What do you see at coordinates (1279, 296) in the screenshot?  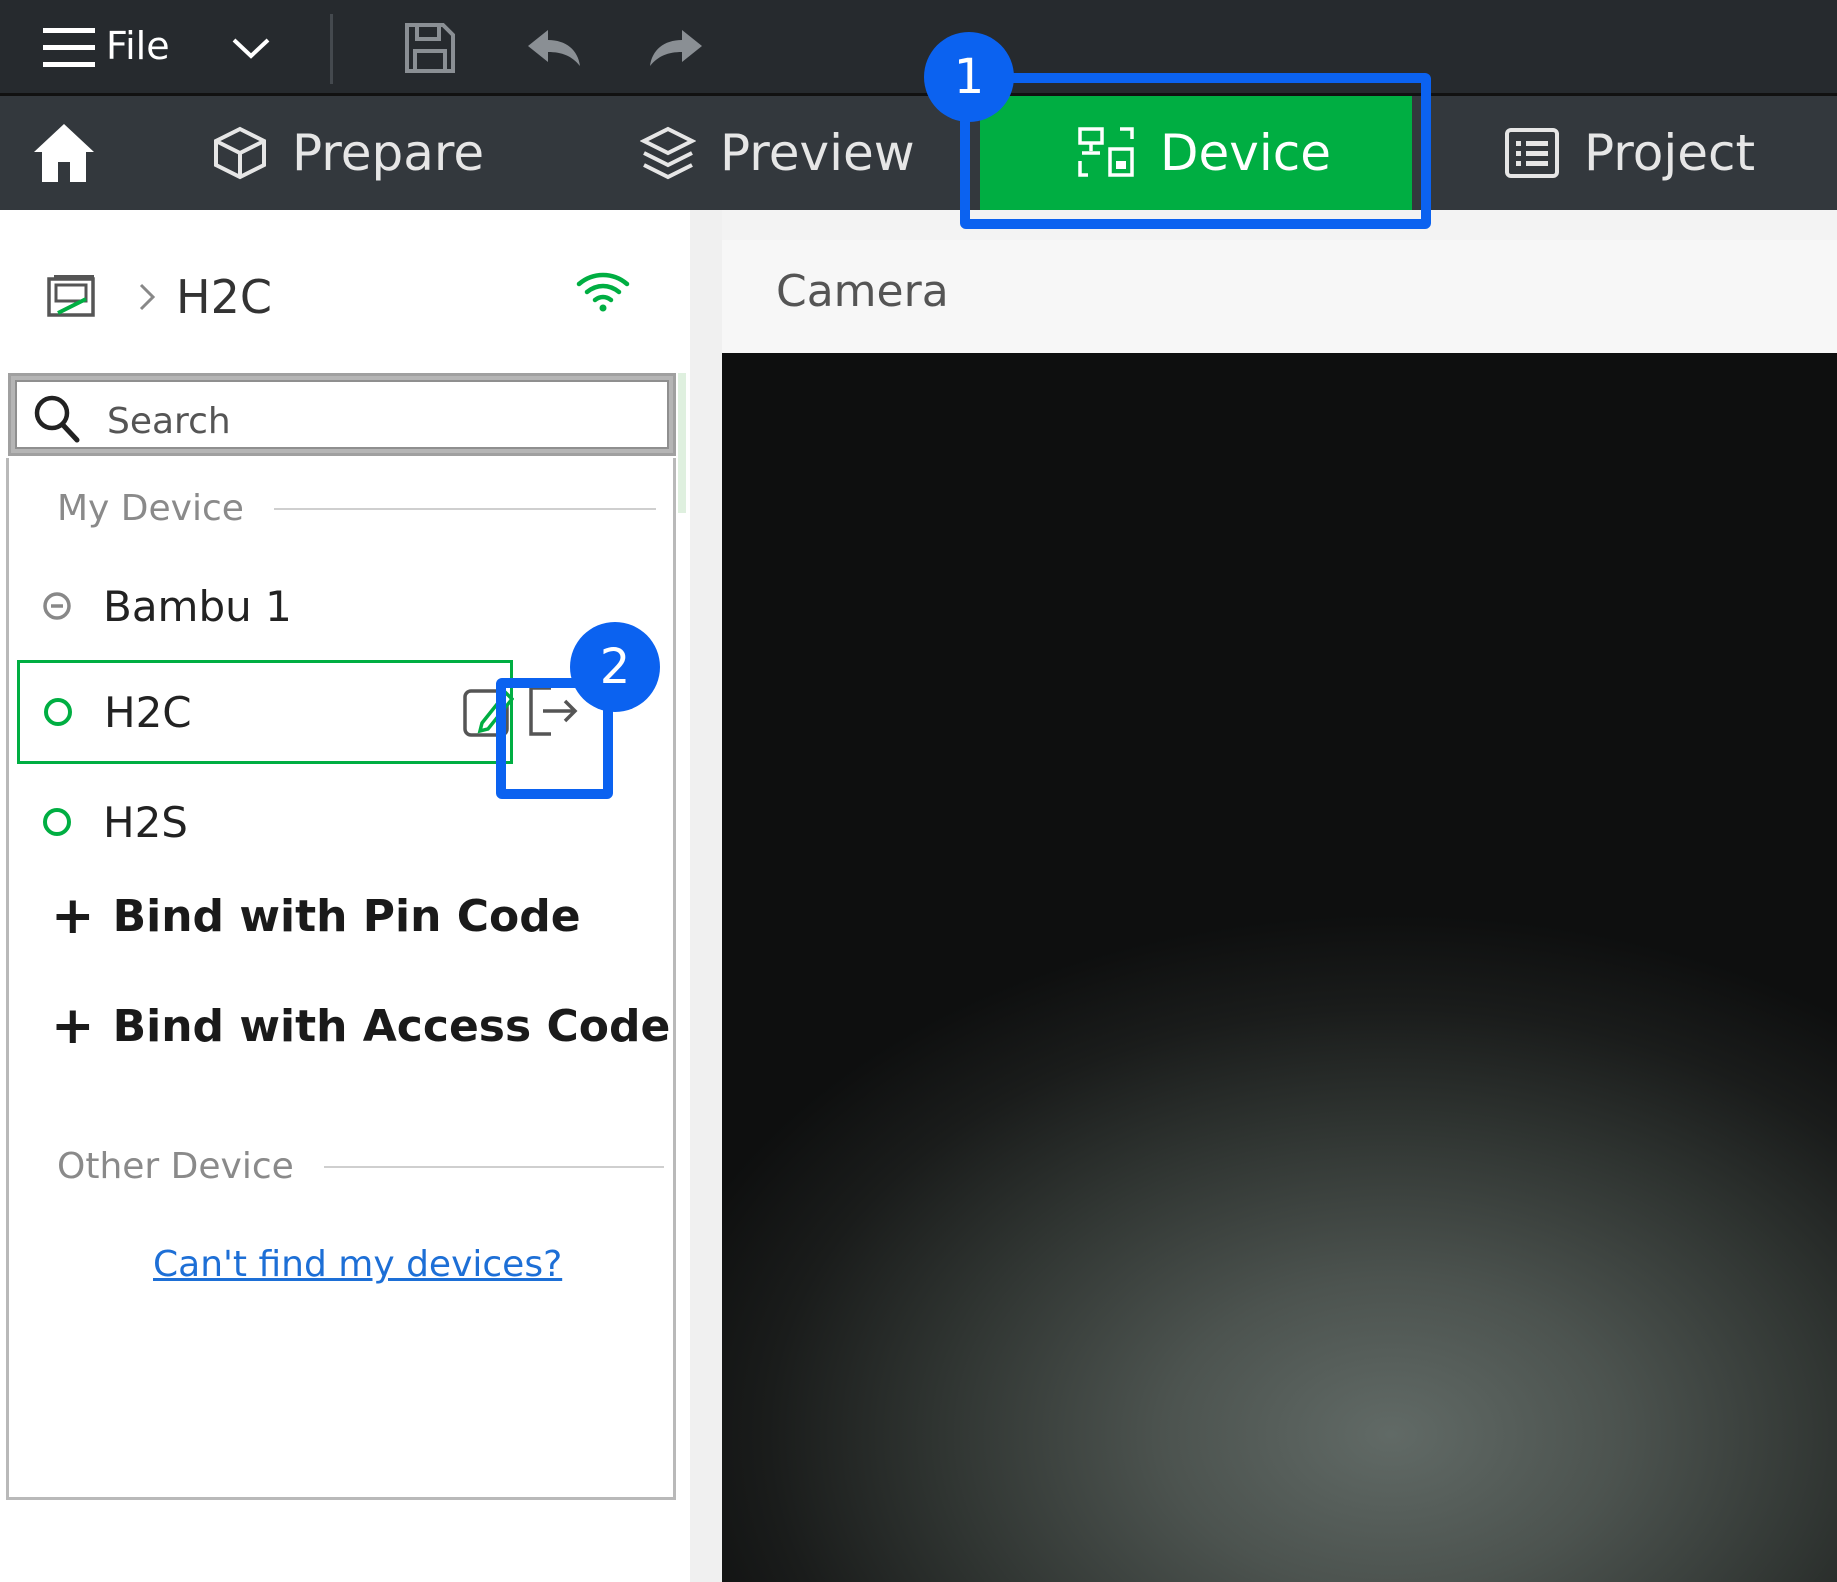 I see `camera-header: Camera` at bounding box center [1279, 296].